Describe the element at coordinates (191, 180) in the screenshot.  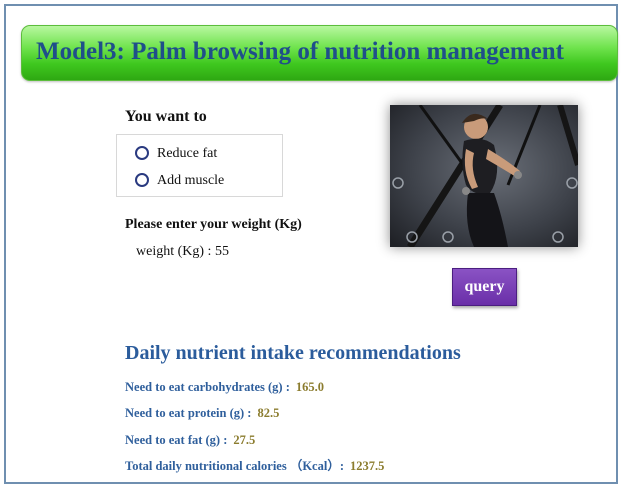
I see `goal-option-label: Add muscle` at that location.